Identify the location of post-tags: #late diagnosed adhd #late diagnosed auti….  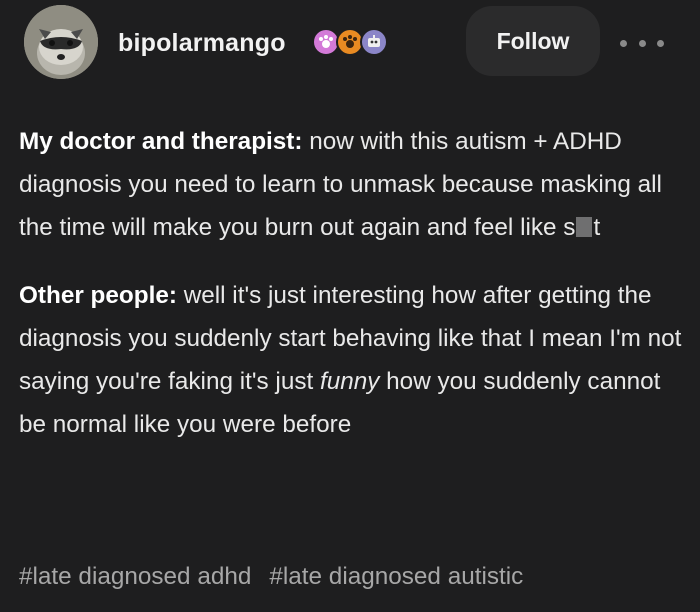
(280, 577).